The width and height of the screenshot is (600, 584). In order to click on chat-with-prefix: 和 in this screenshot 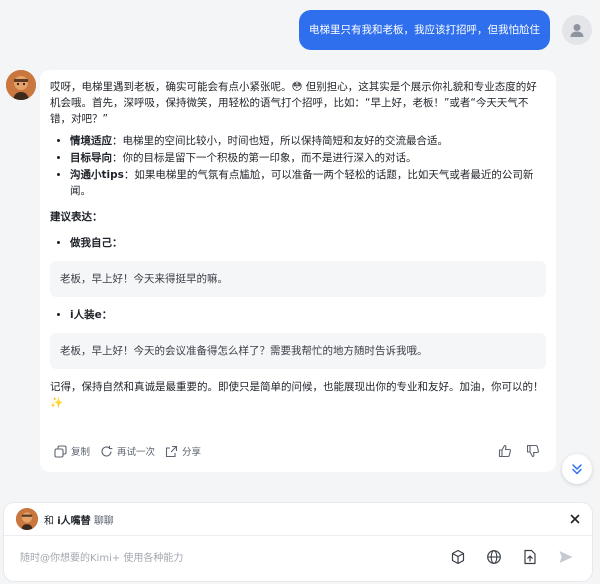, I will do `click(49, 521)`.